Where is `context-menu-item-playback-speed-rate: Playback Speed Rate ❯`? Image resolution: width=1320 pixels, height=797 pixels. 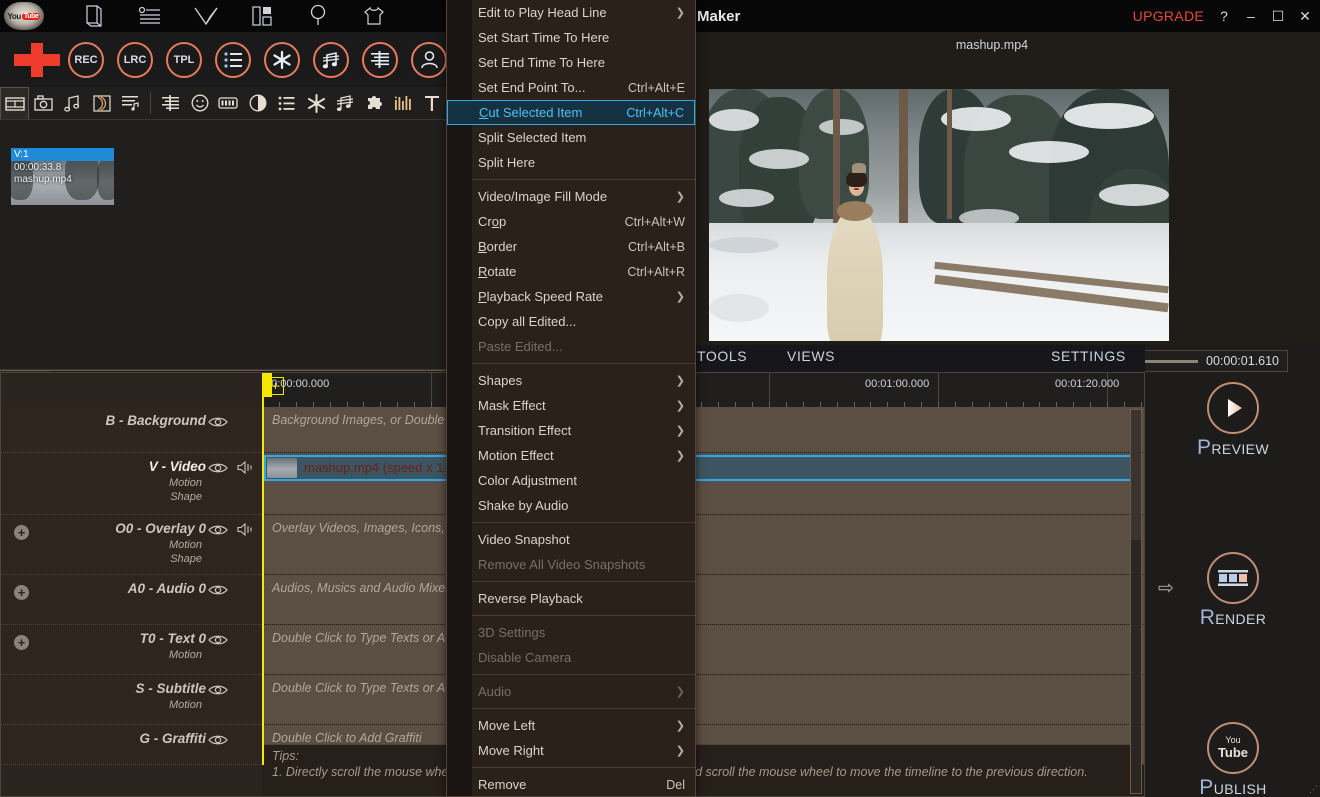
context-menu-item-playback-speed-rate: Playback Speed Rate ❯ is located at coordinates (571, 296).